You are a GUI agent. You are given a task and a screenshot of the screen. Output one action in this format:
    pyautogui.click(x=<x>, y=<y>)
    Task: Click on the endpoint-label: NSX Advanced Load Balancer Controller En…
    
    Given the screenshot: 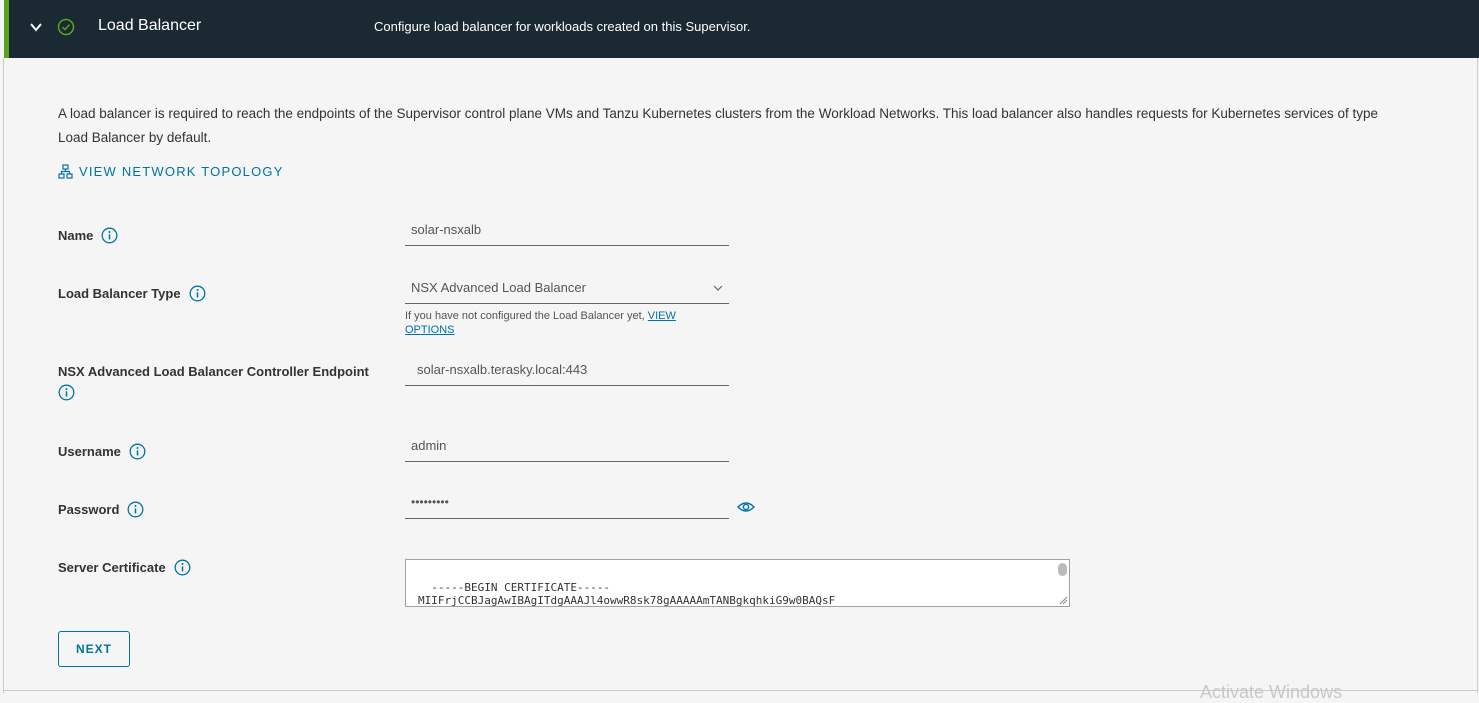 What is the action you would take?
    pyautogui.click(x=223, y=381)
    